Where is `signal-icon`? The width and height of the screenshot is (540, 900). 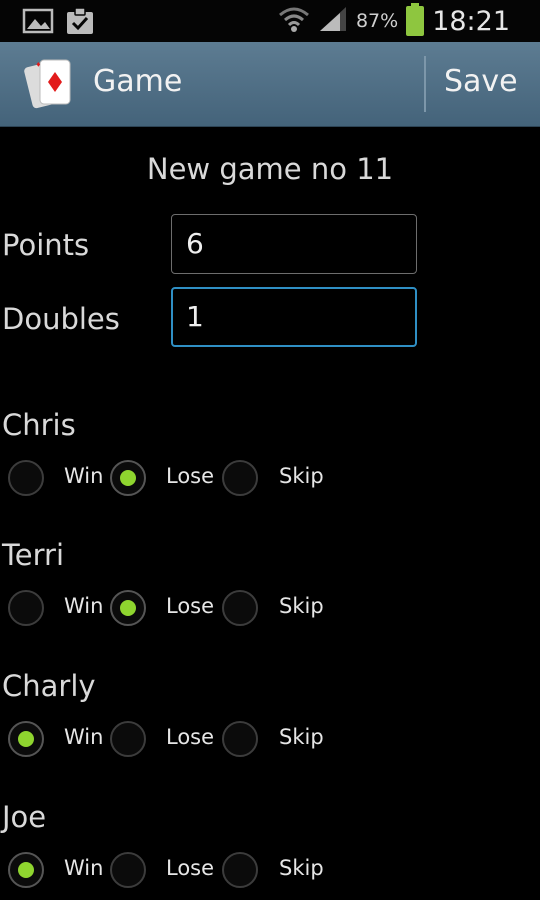 signal-icon is located at coordinates (333, 21).